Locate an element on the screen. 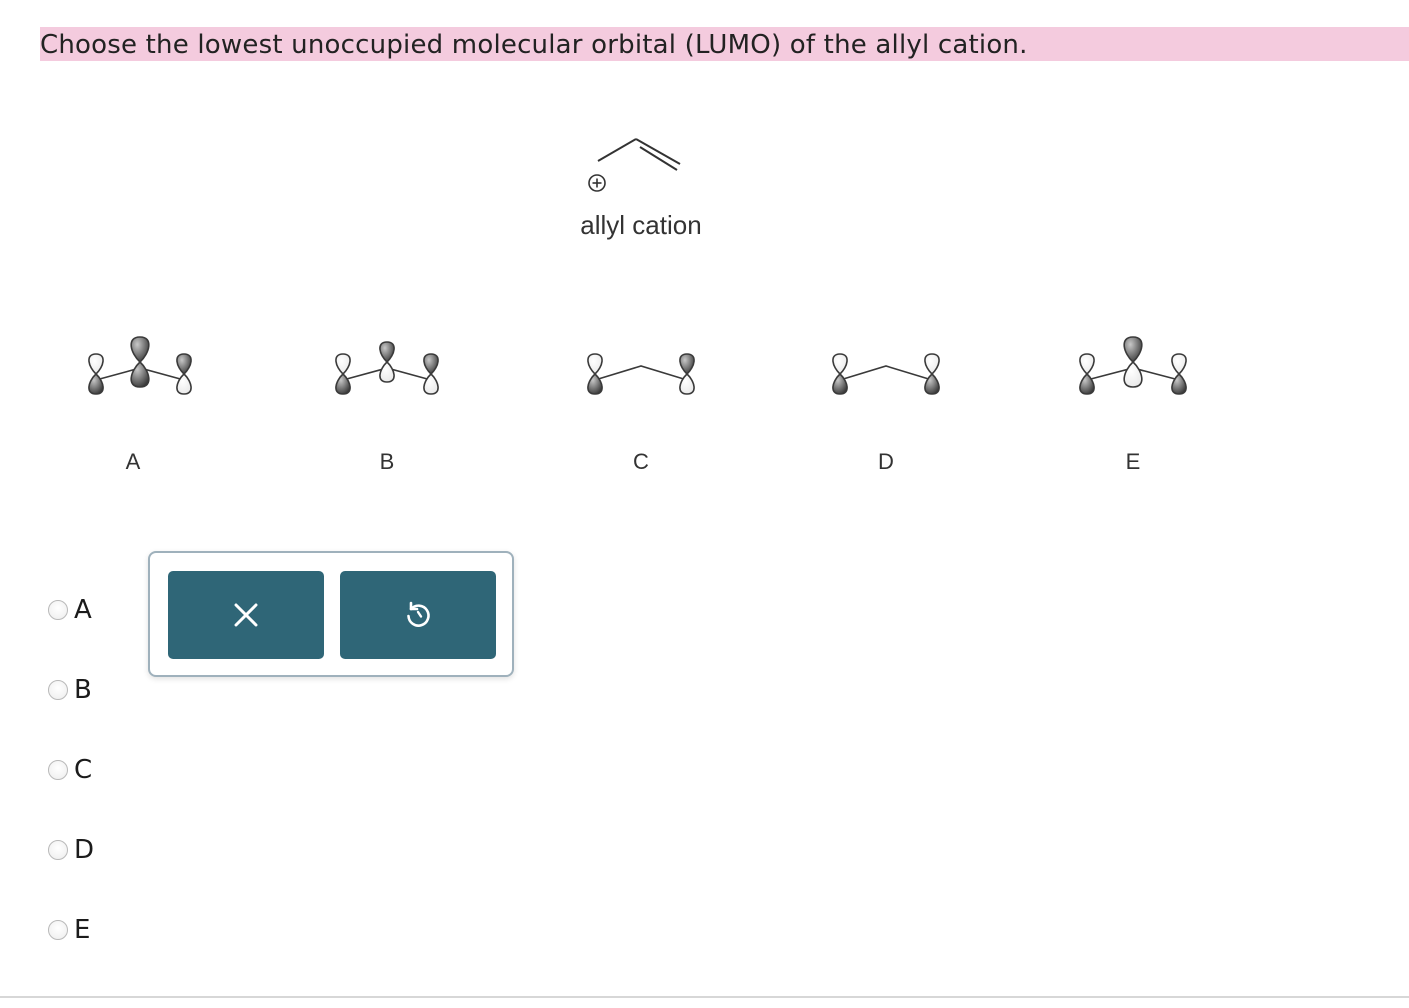 This screenshot has width=1409, height=1008. choice-e: E is located at coordinates (88, 930).